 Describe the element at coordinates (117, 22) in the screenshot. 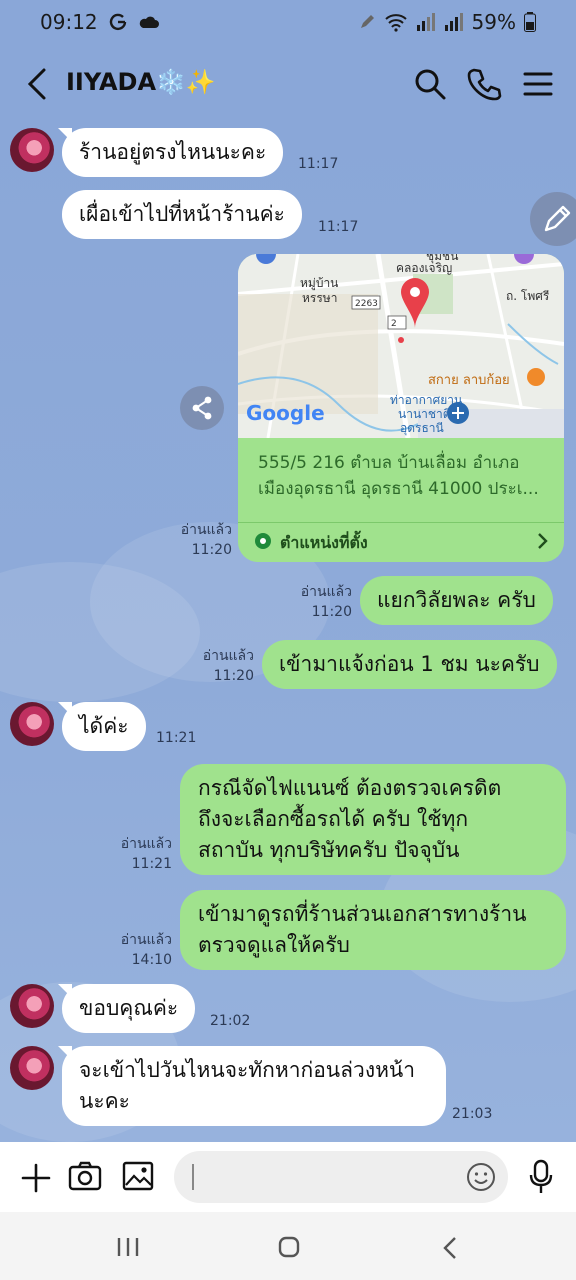

I see `google-g-icon` at that location.